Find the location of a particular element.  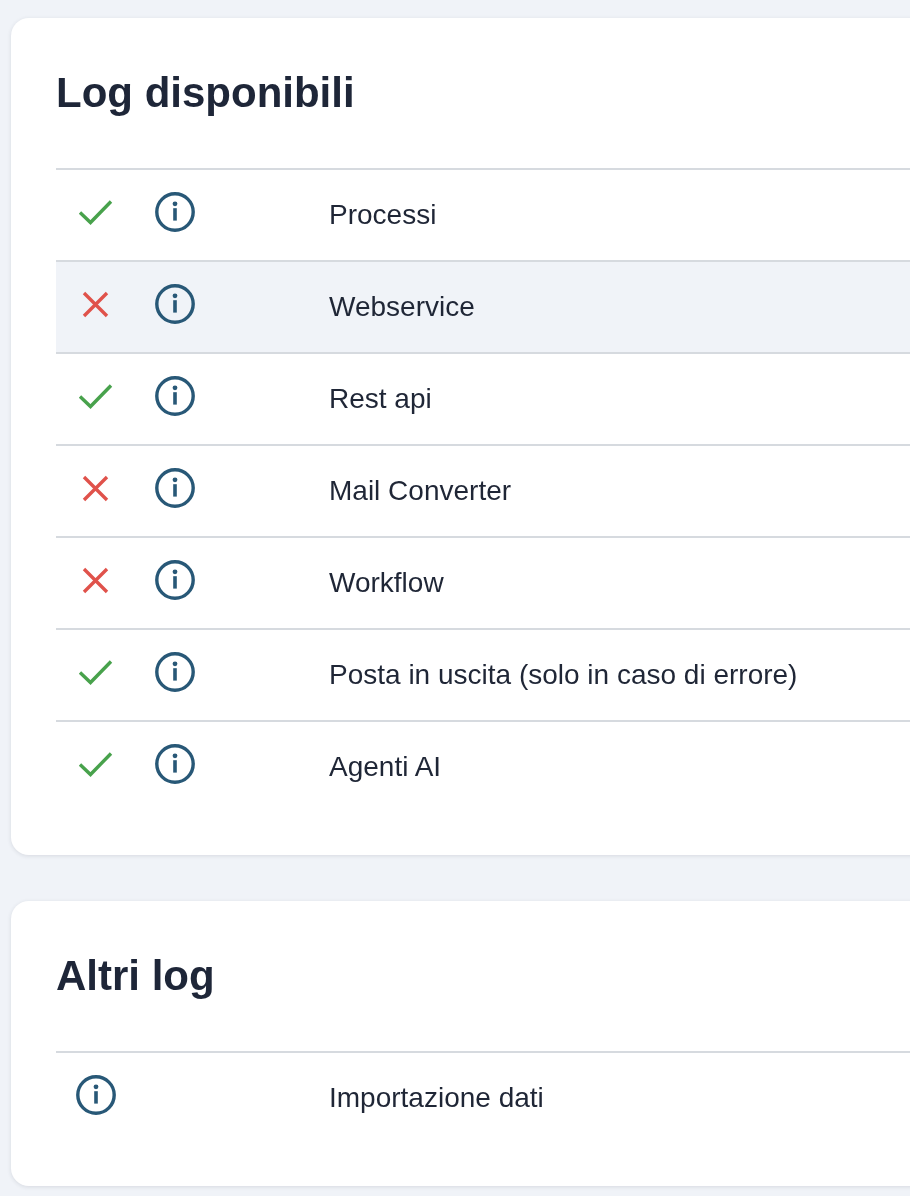

log-row: Importazione dati is located at coordinates (483, 1097).